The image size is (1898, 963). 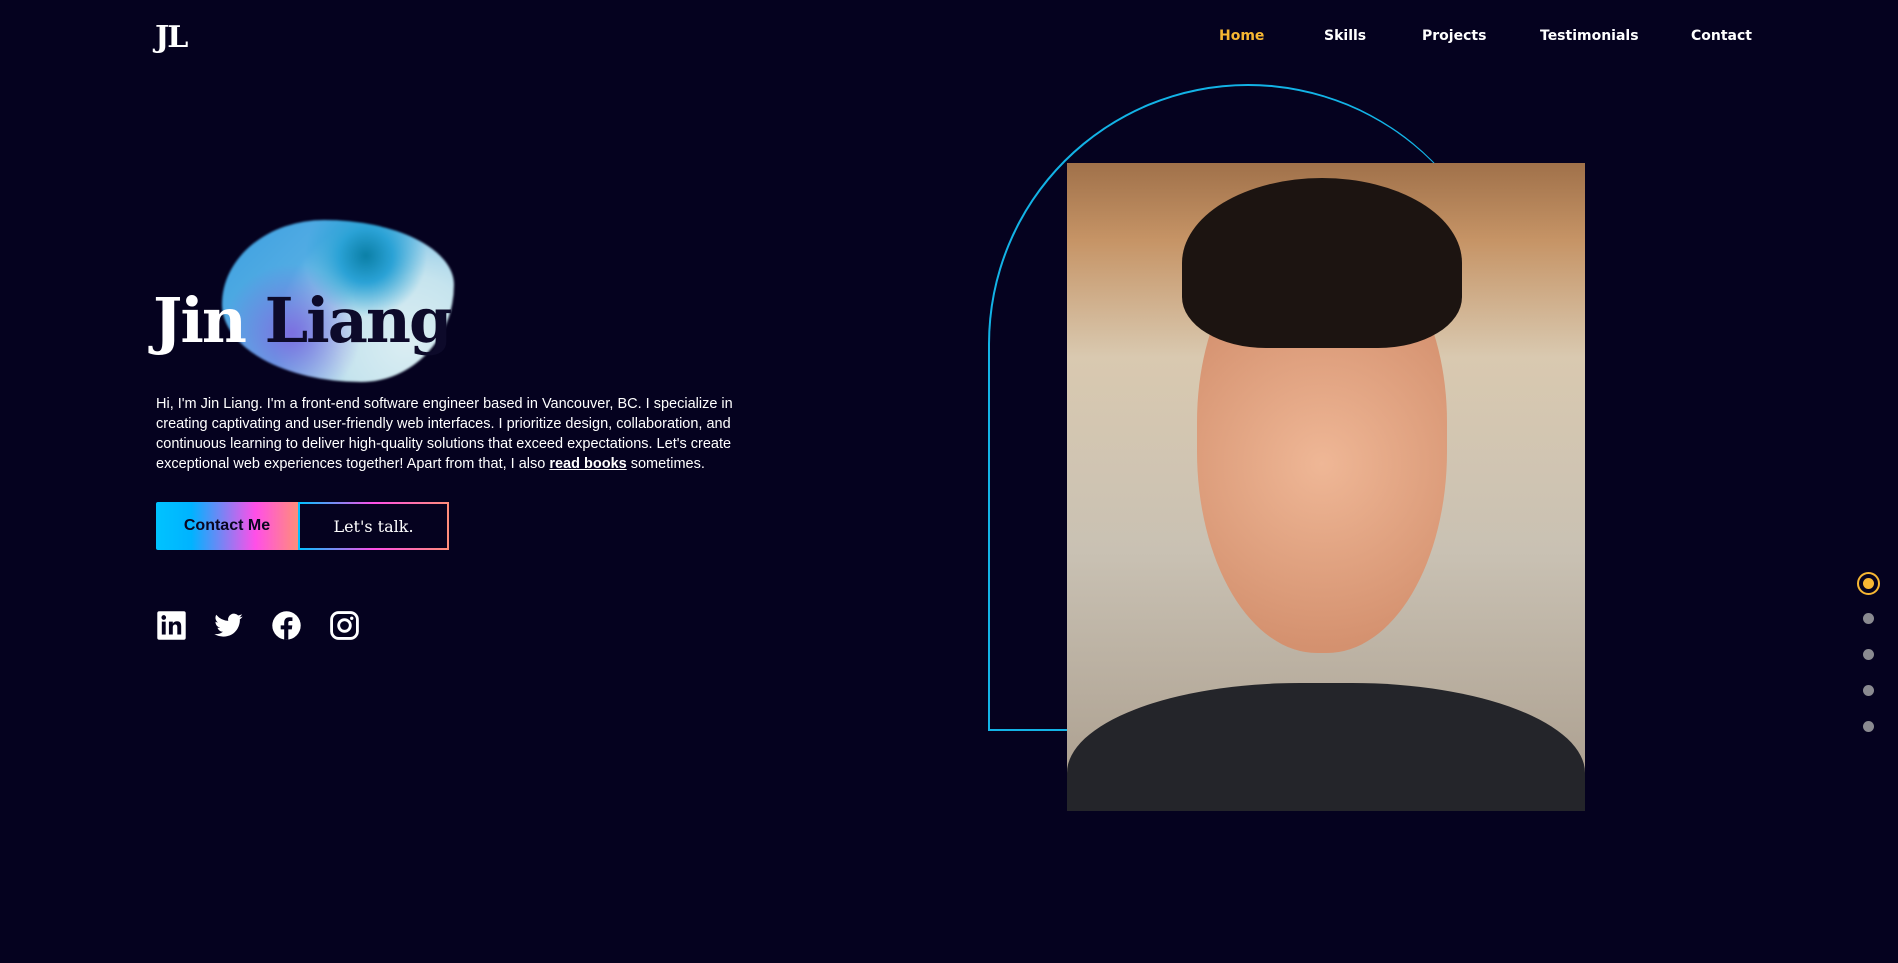 I want to click on twitter-icon, so click(x=228, y=625).